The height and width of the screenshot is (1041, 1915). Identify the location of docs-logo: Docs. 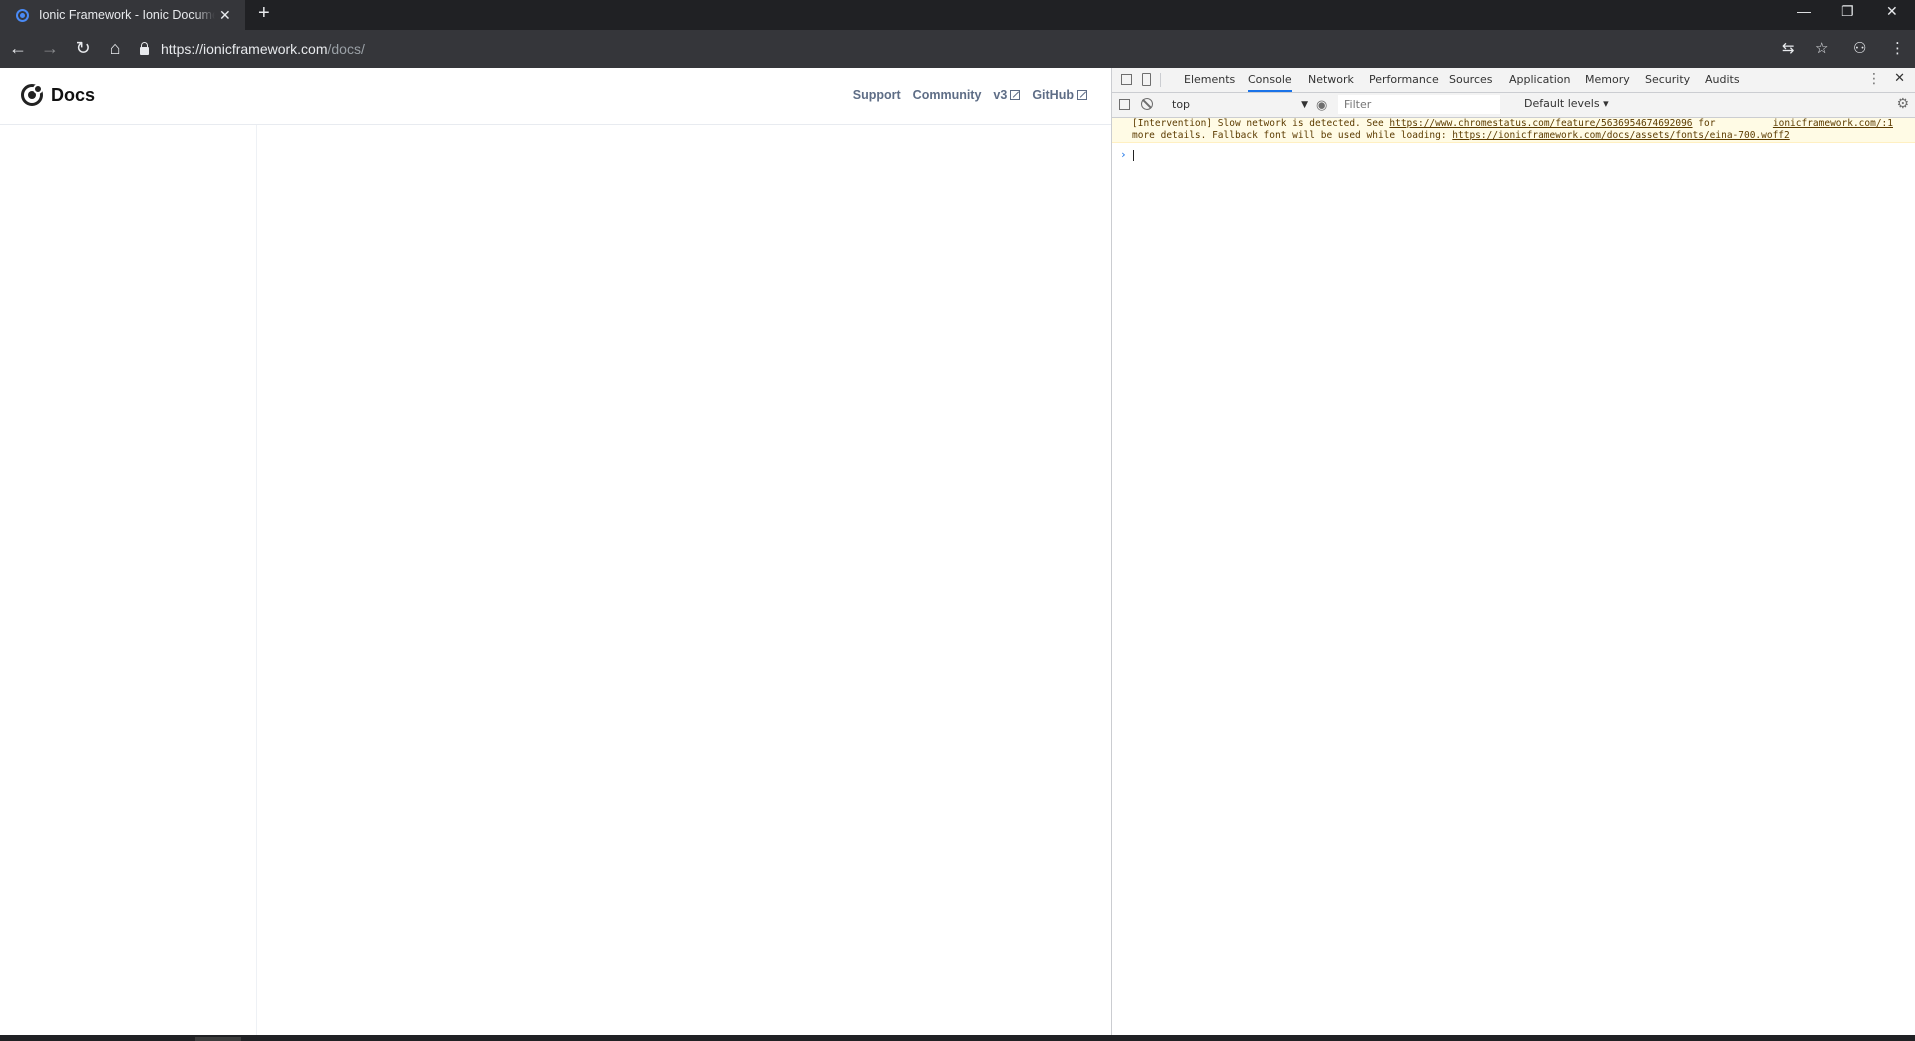
(58, 95).